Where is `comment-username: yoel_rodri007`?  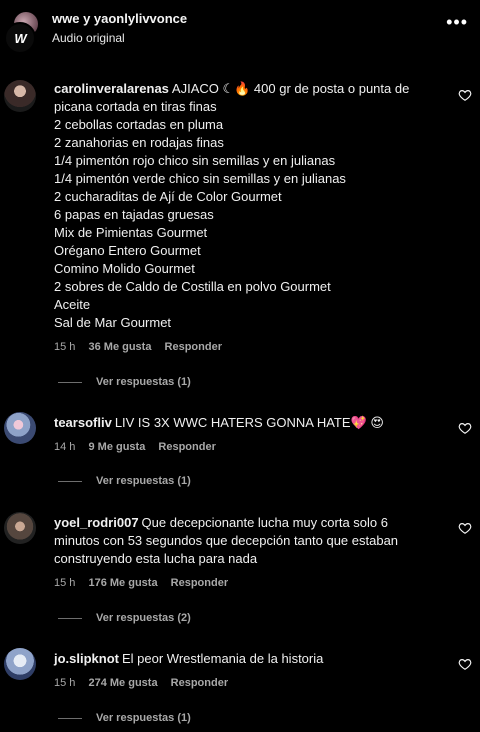
comment-username: yoel_rodri007 is located at coordinates (96, 522).